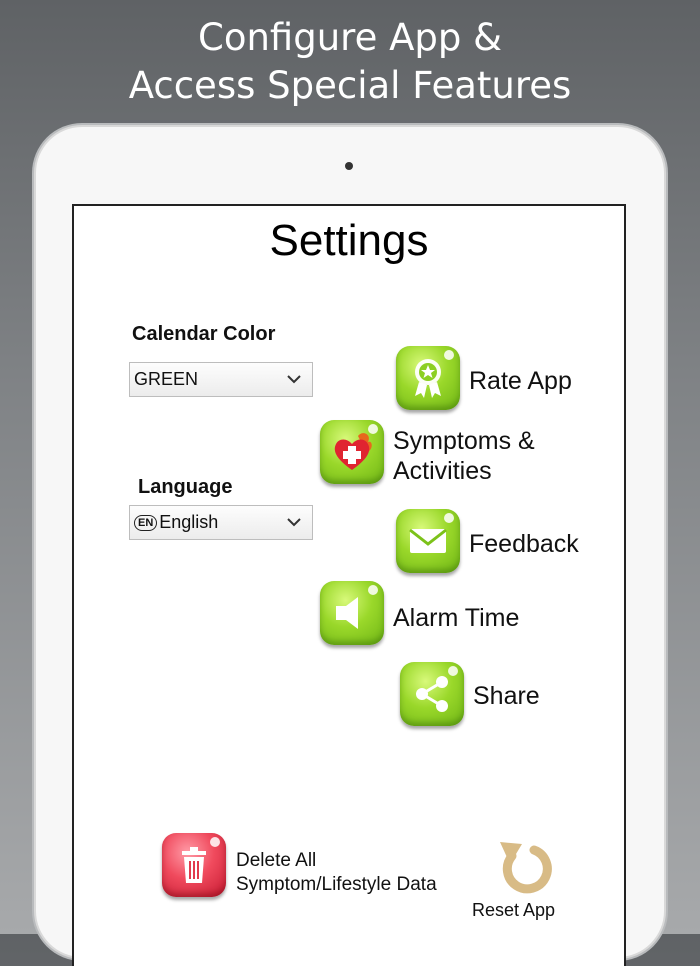 This screenshot has height=966, width=700. What do you see at coordinates (350, 62) in the screenshot?
I see `promo-headline: Configure App & Access Special Features` at bounding box center [350, 62].